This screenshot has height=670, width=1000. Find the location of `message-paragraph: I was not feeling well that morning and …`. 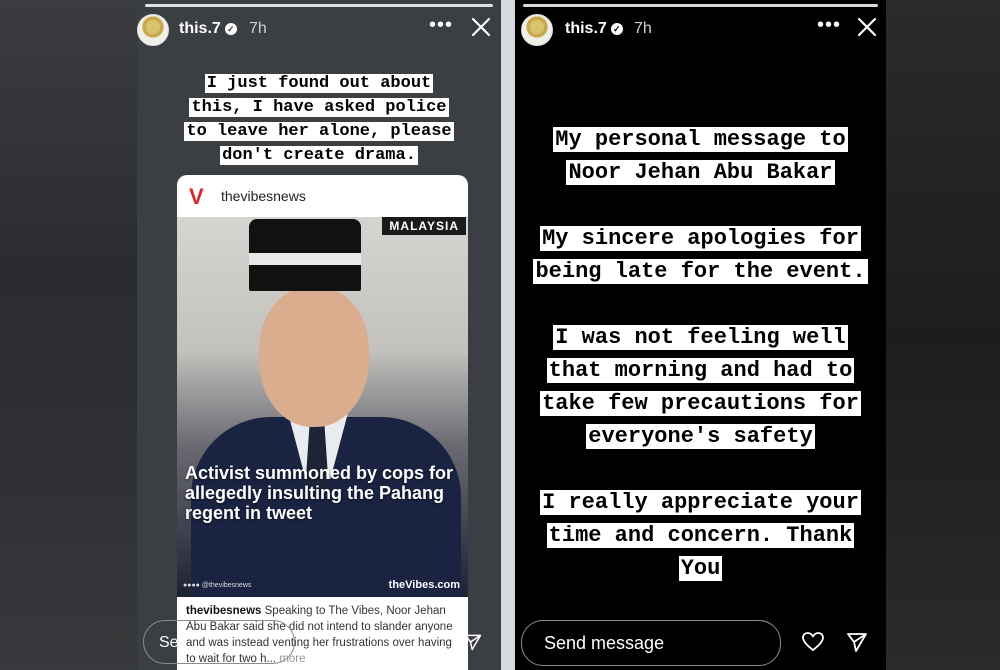

message-paragraph: I was not feeling well that morning and … is located at coordinates (700, 387).